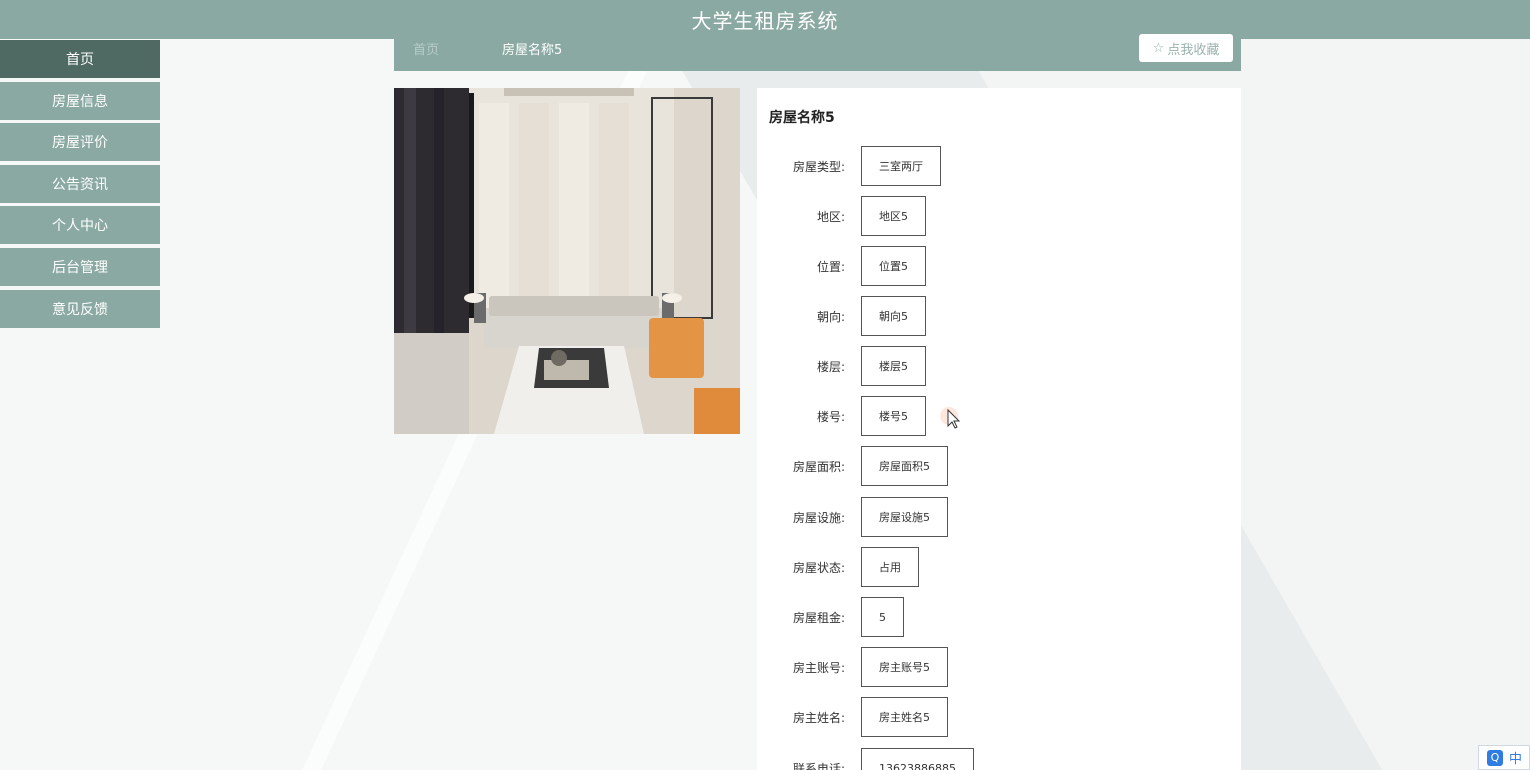  Describe the element at coordinates (830, 367) in the screenshot. I see `field-label: 楼层:` at that location.